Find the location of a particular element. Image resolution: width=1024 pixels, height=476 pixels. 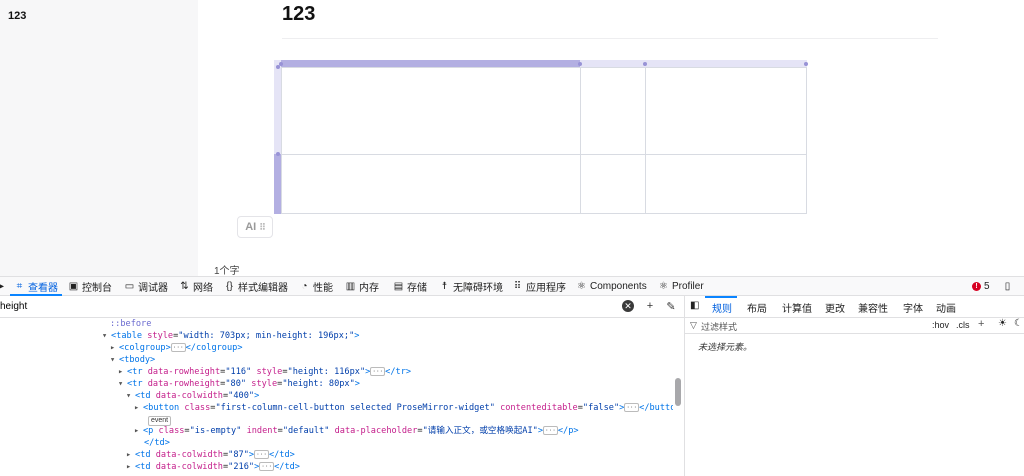

eyedropper-icon: ✎ is located at coordinates (671, 306).